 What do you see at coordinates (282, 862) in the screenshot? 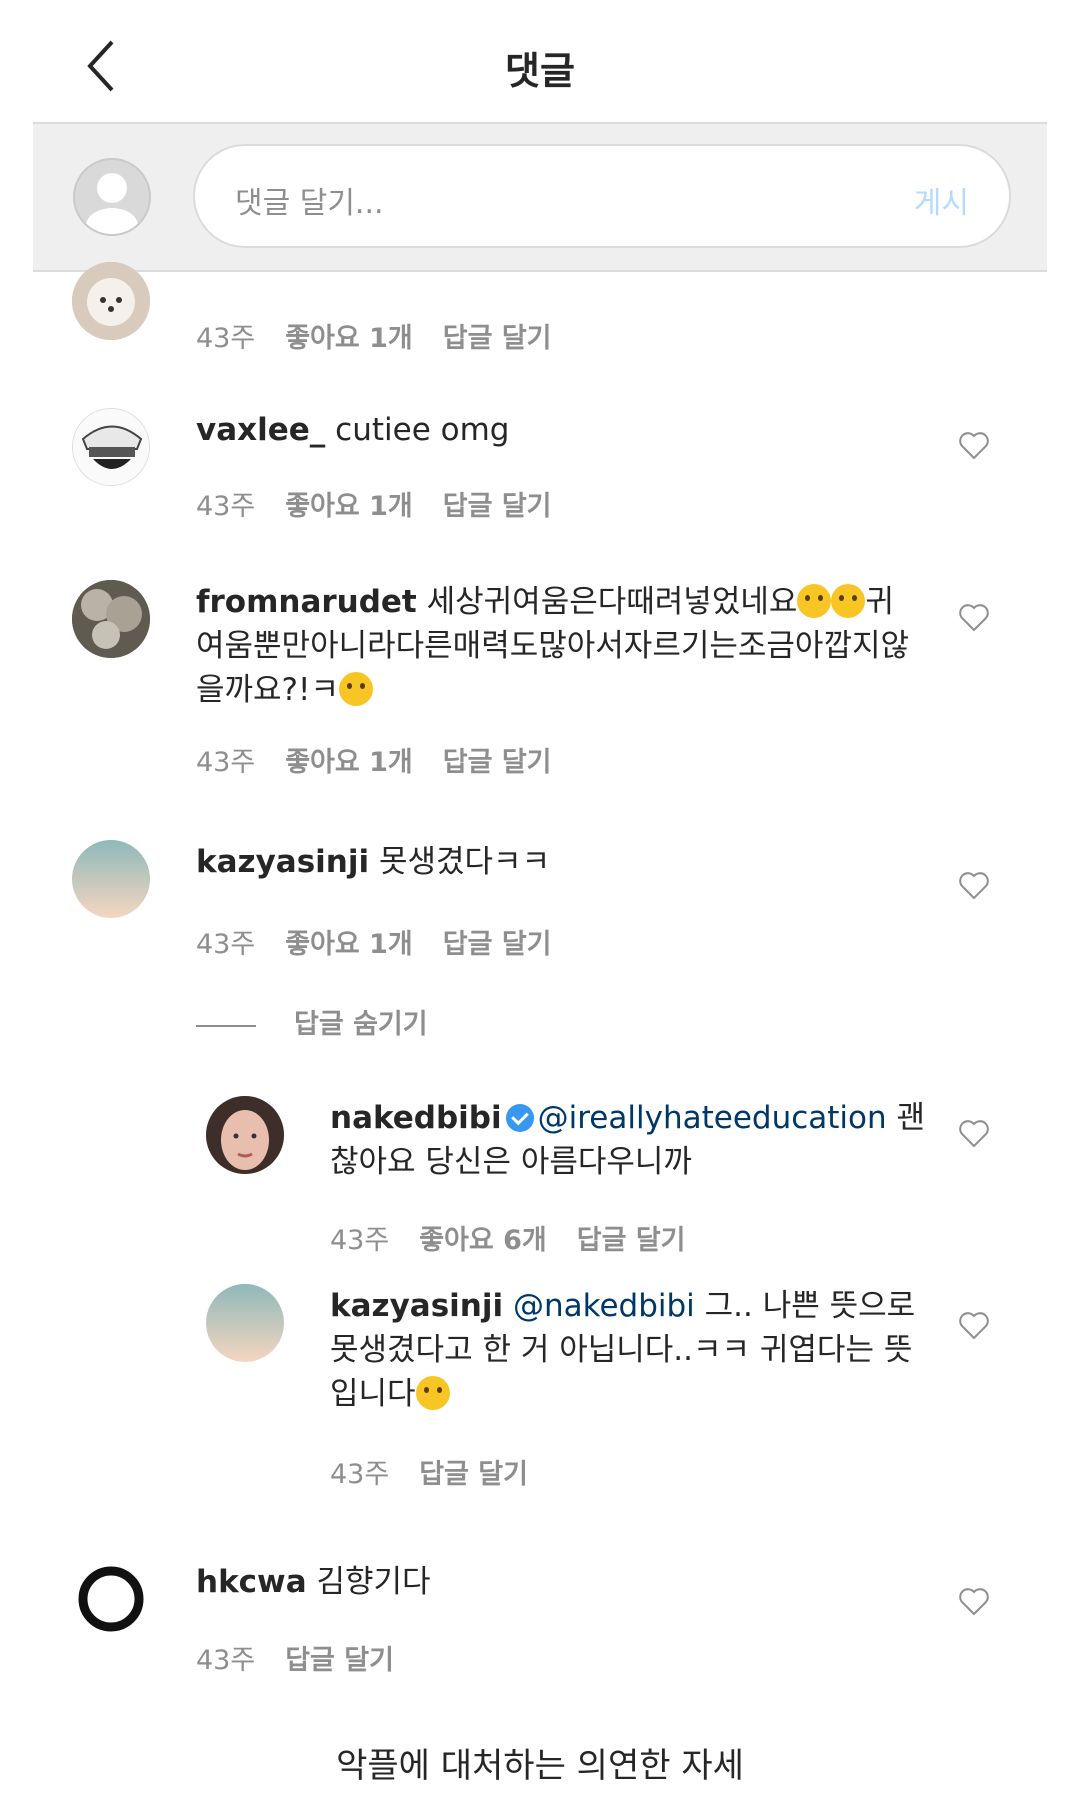
I see `comment-username: kazyasinji` at bounding box center [282, 862].